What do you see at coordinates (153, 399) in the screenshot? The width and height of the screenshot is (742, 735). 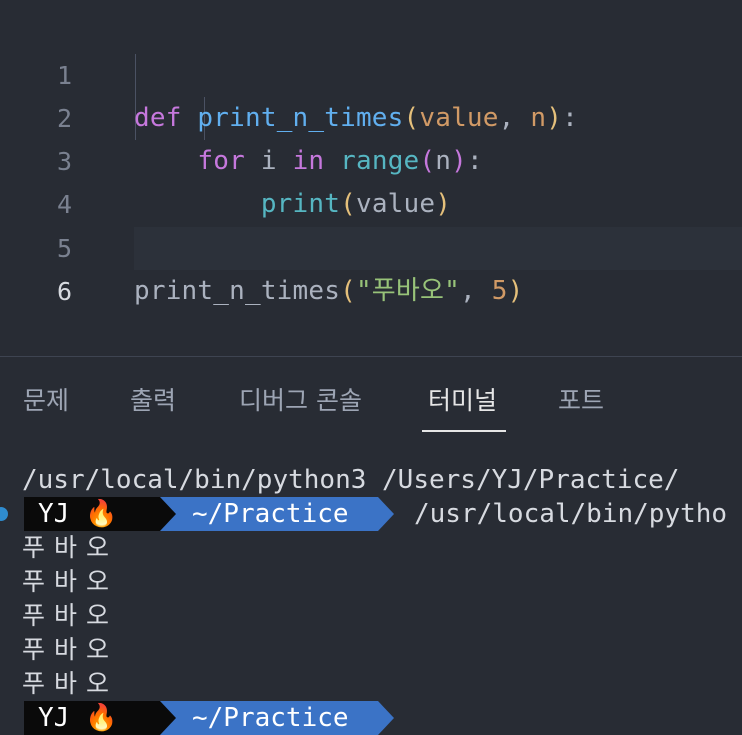 I see `tab-output: 출력` at bounding box center [153, 399].